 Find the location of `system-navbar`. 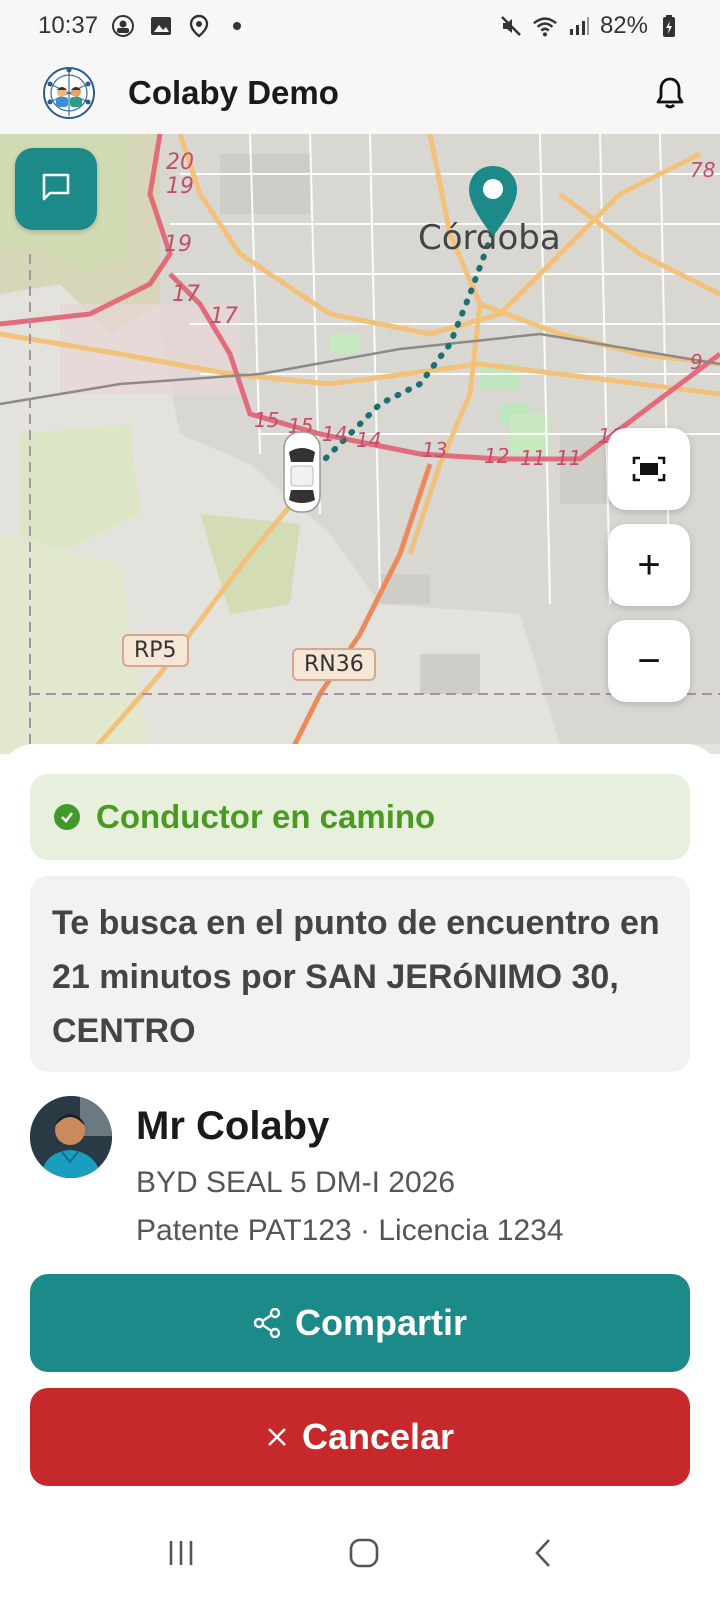

system-navbar is located at coordinates (360, 1555).